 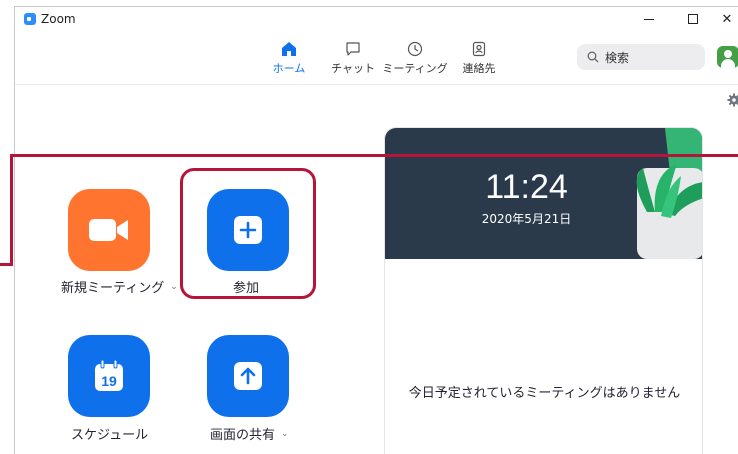 What do you see at coordinates (415, 58) in the screenshot?
I see `tab-meetings: ミーティング` at bounding box center [415, 58].